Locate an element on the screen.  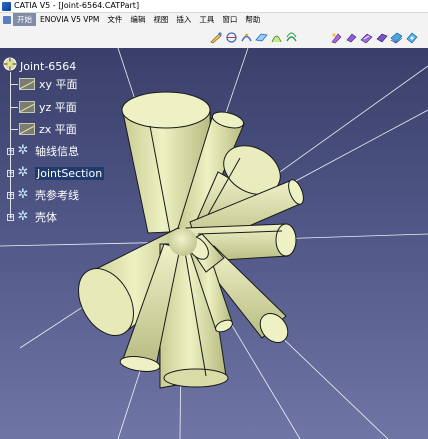
paint-icon is located at coordinates (336, 37).